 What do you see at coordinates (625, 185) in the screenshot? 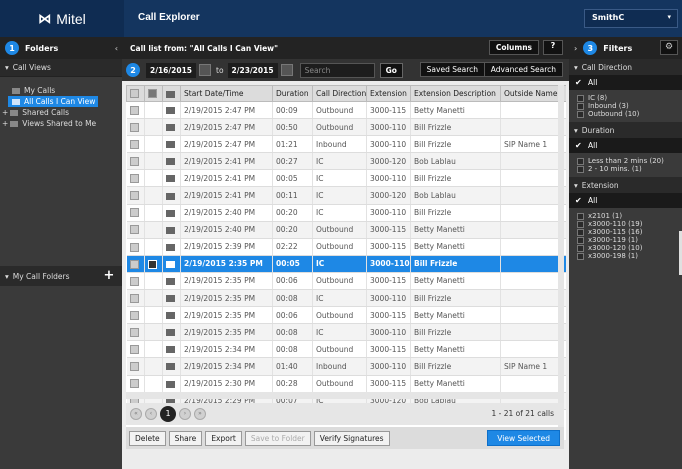
I see `filter-section-header: ▾ Extension` at bounding box center [625, 185].